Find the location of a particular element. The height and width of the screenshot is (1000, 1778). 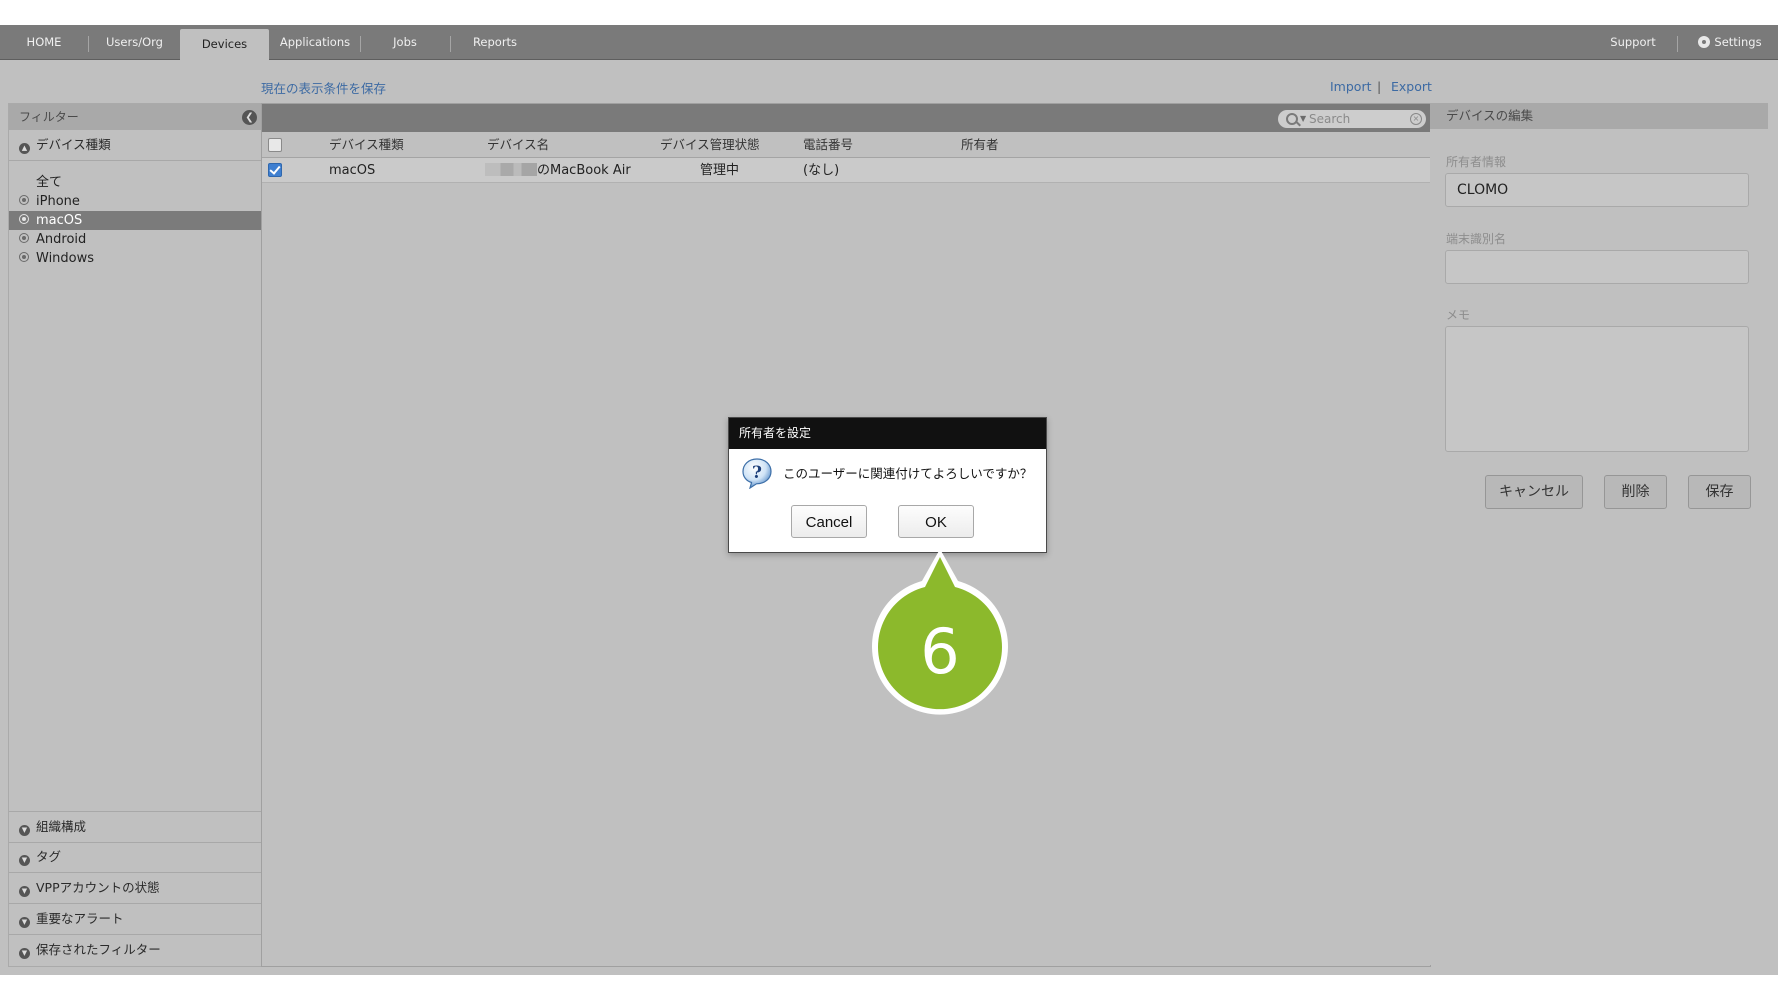

filter-item-android: Android is located at coordinates (135, 239).